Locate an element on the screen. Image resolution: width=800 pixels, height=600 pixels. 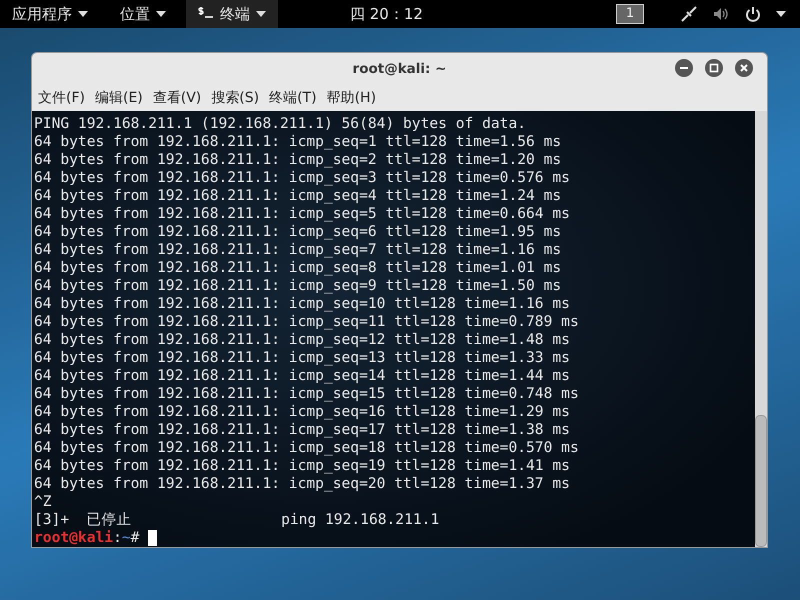
terminal-line: 64 bytes from 192.168.211.1: icmp_seq=2 ttl=128 time=1.20 ms is located at coordinates (298, 160).